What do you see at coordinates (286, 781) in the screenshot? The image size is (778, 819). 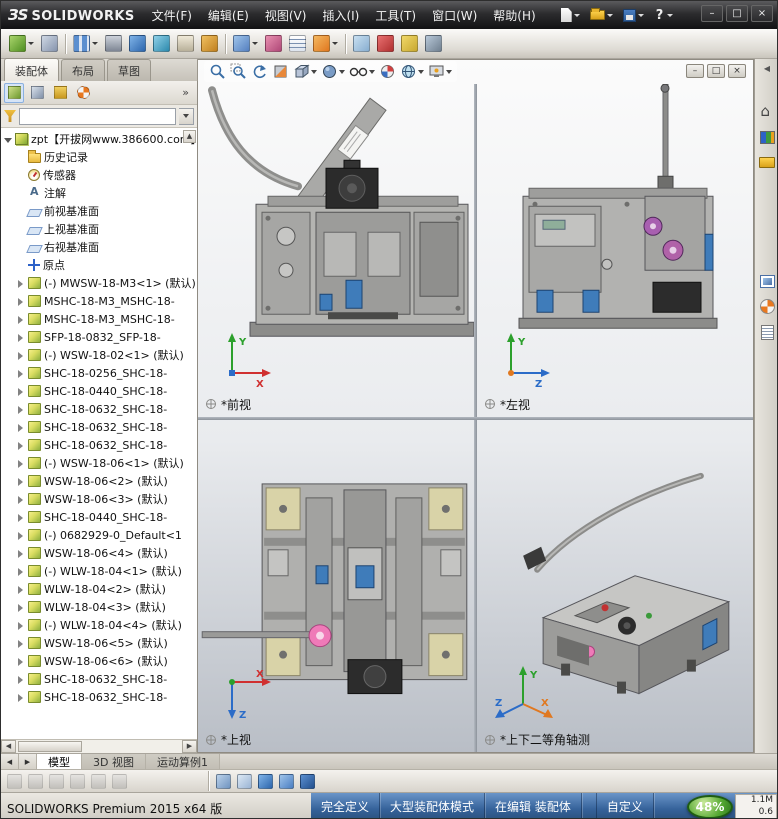 I see `assembly-visualization-icon` at bounding box center [286, 781].